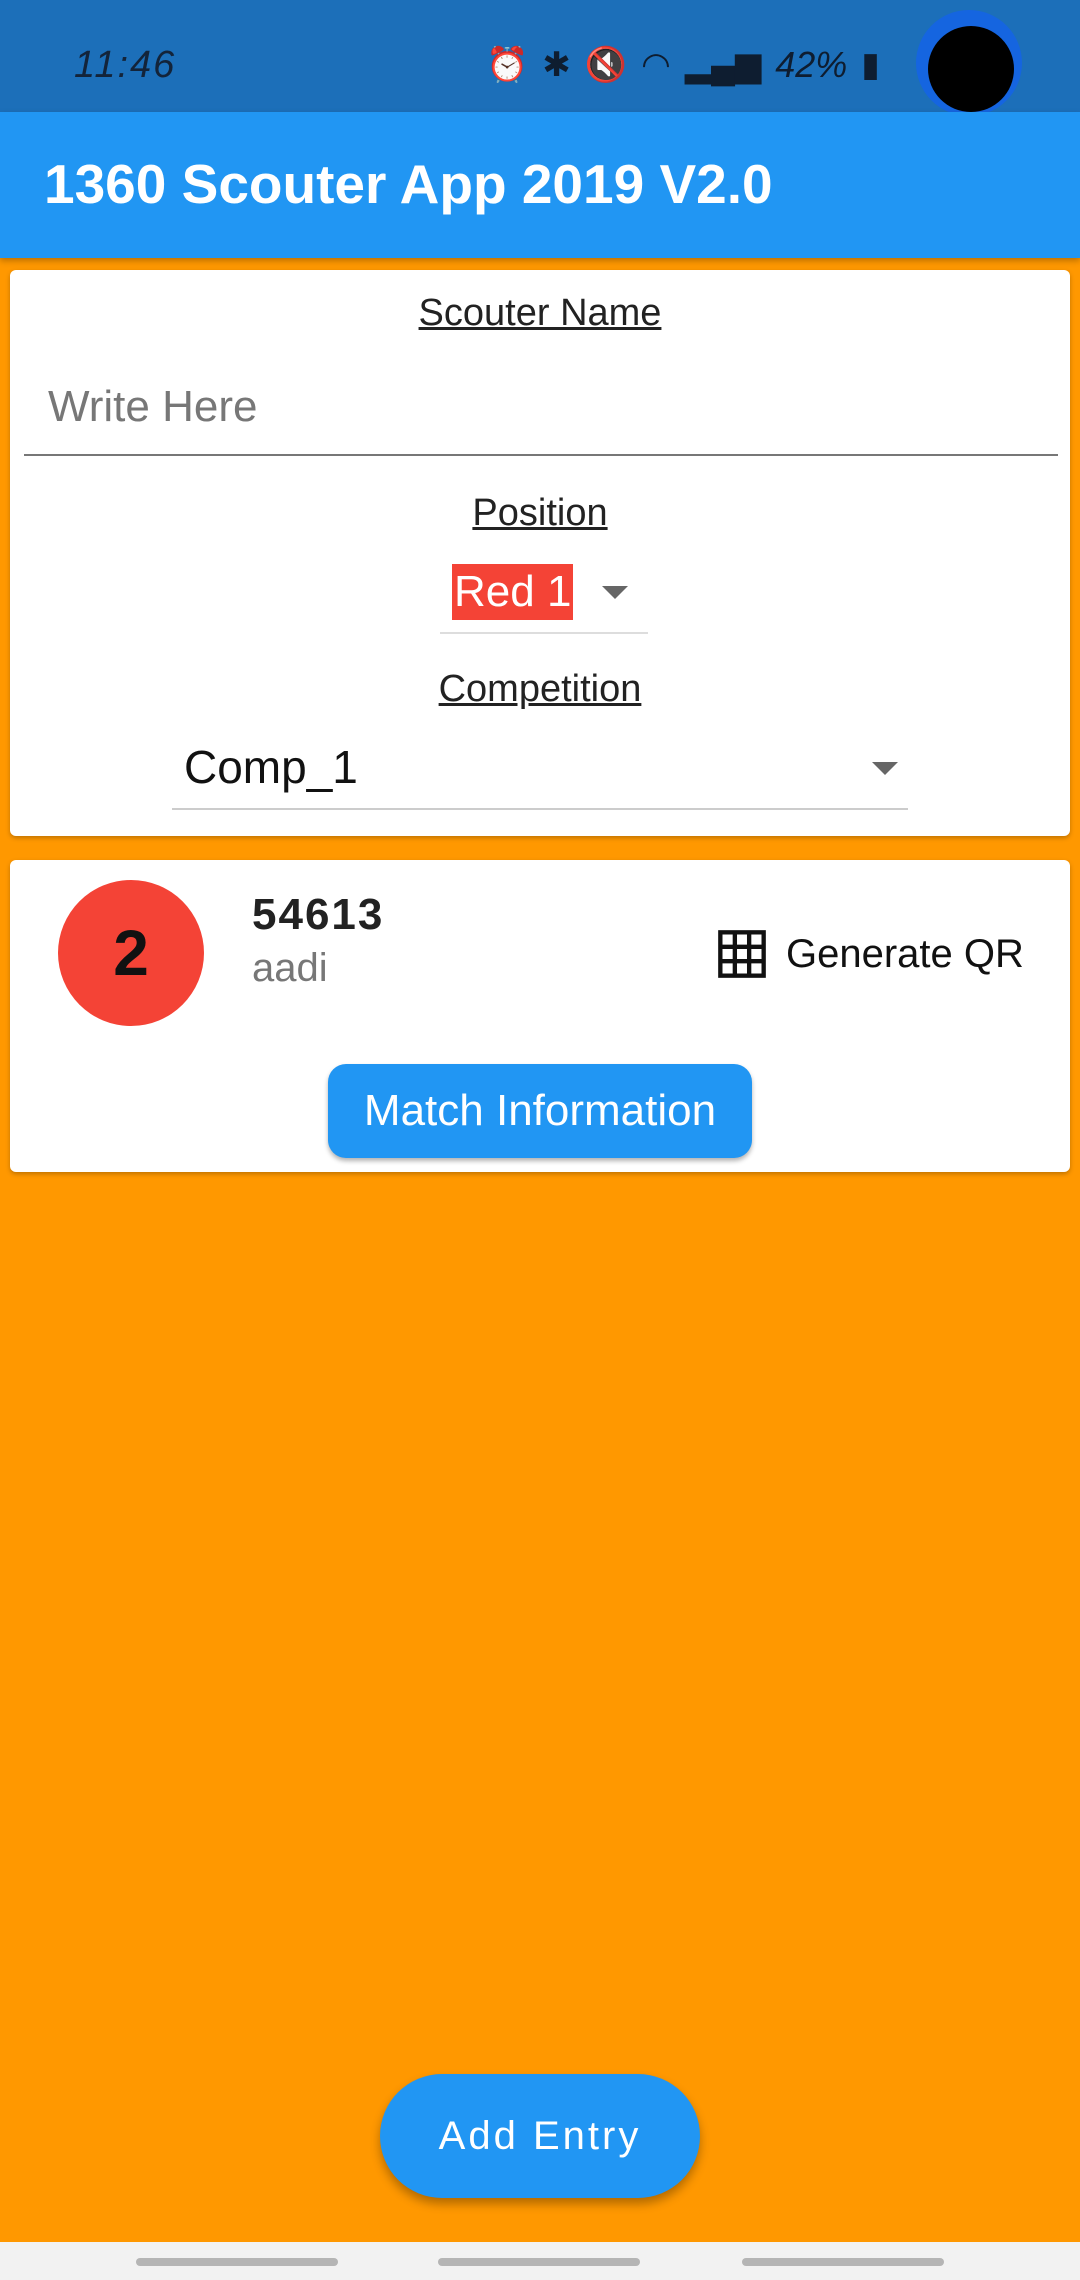  Describe the element at coordinates (811, 64) in the screenshot. I see `battery-percent: 42%` at that location.